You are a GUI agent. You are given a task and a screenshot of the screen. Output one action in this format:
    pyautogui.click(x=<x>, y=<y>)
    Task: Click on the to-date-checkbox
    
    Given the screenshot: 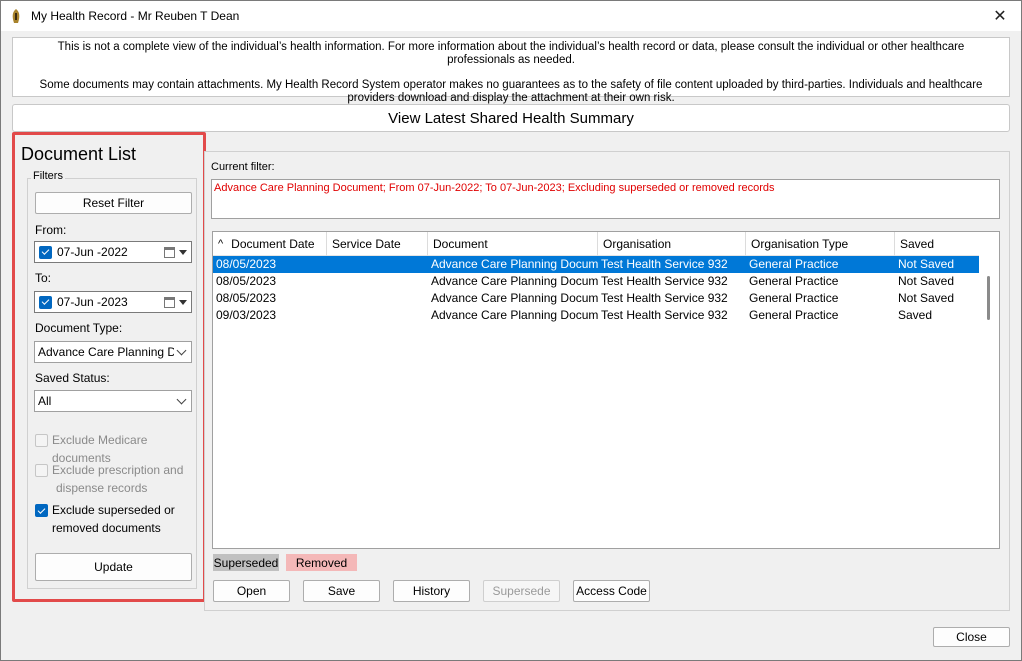 What is the action you would take?
    pyautogui.click(x=45, y=302)
    